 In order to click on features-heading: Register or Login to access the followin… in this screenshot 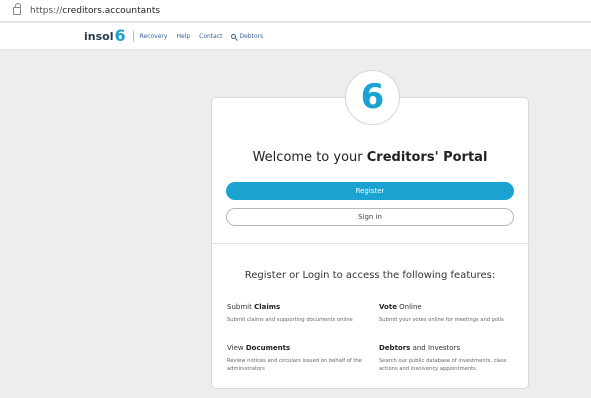, I will do `click(370, 275)`.